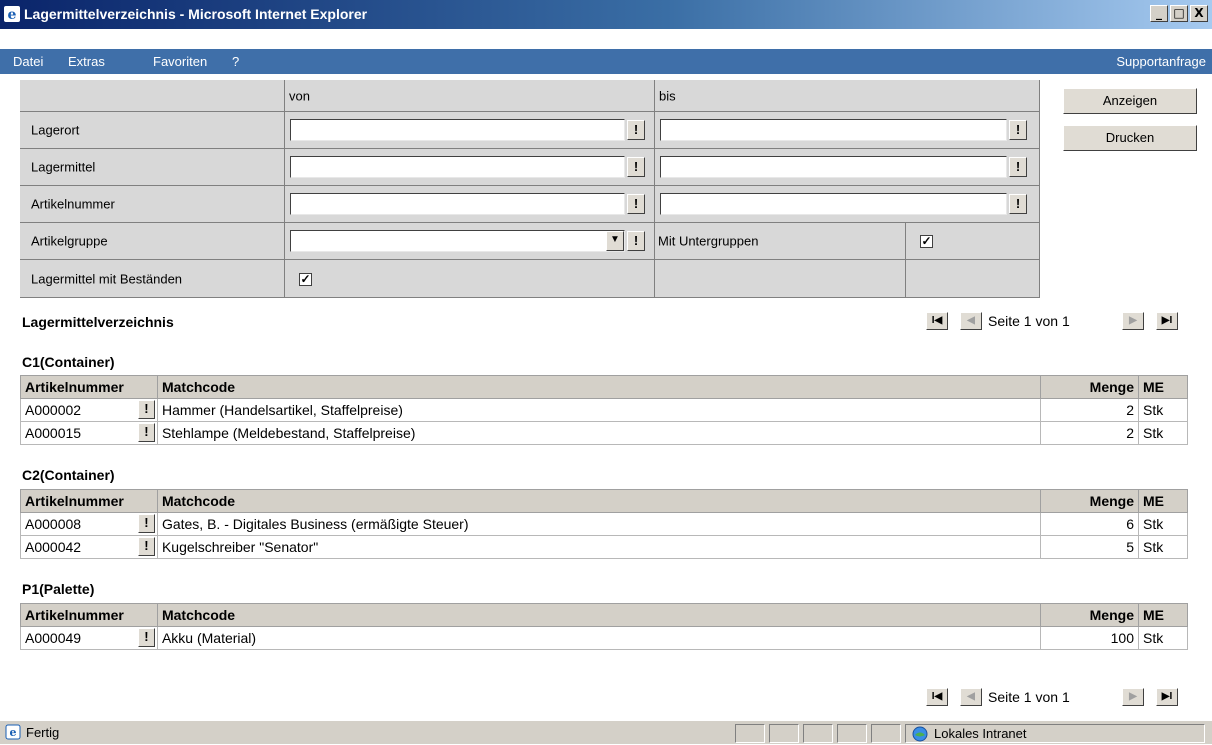 The width and height of the screenshot is (1212, 745). What do you see at coordinates (980, 733) in the screenshot?
I see `zone-text: Lokales Intranet` at bounding box center [980, 733].